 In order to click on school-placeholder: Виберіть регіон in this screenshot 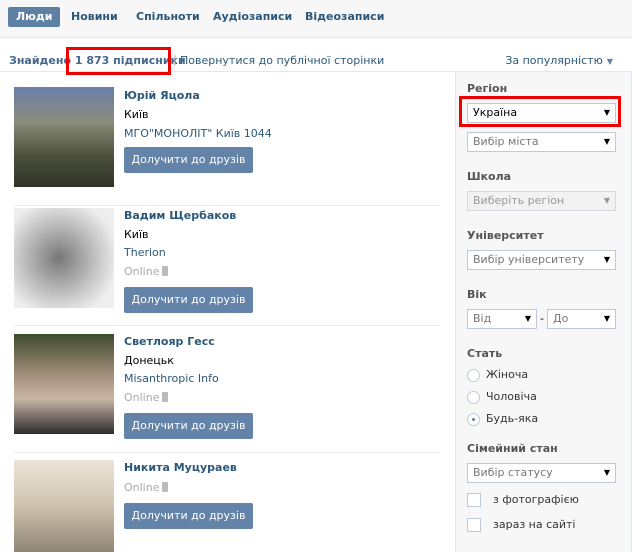, I will do `click(519, 200)`.